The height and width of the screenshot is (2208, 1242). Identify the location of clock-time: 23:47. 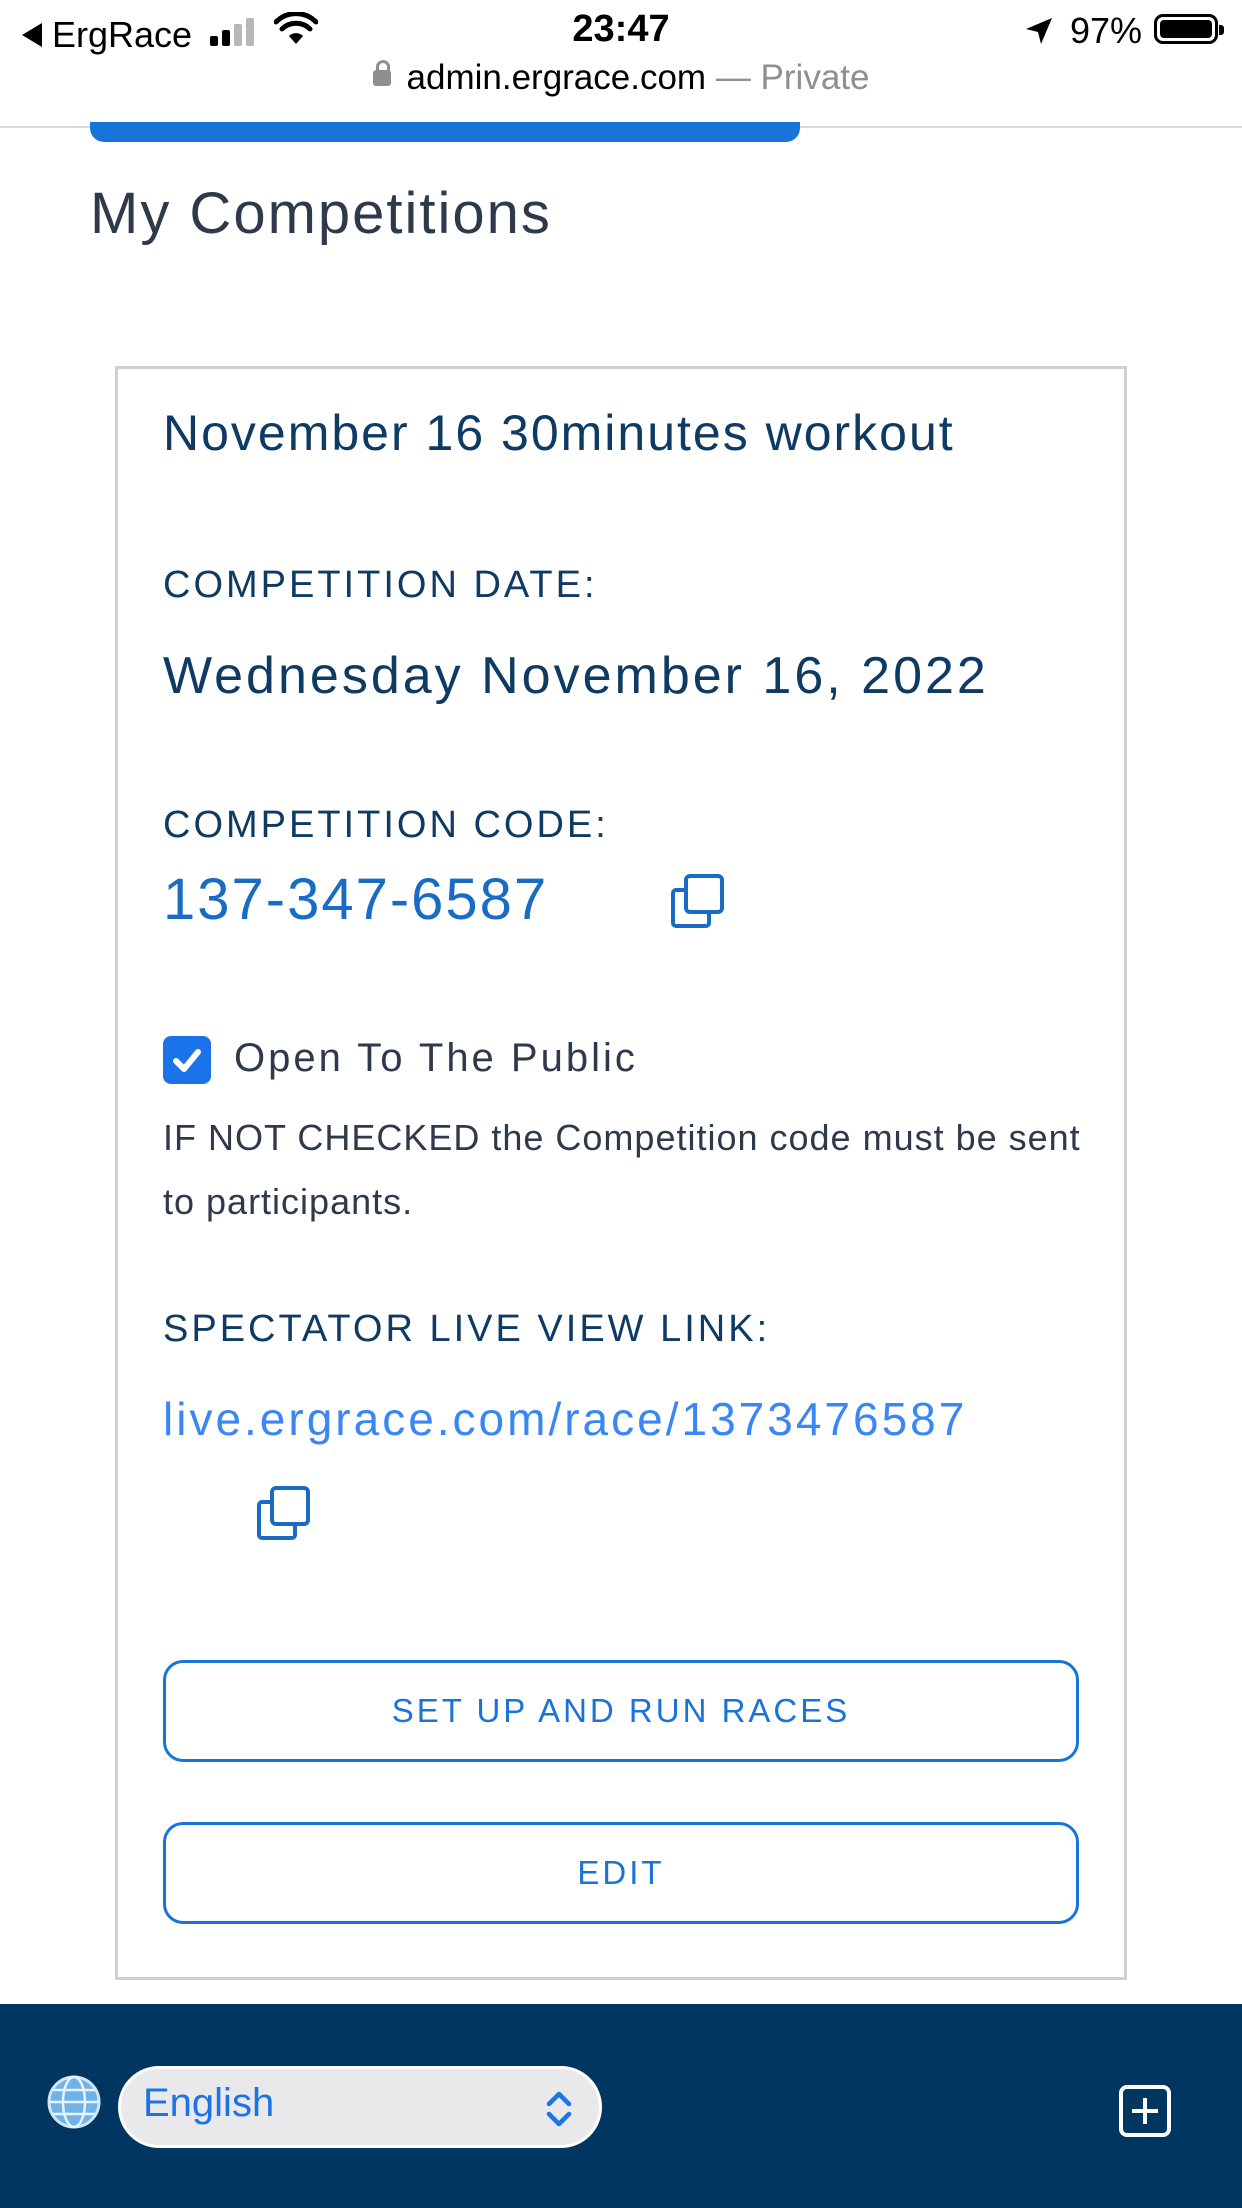
(621, 29).